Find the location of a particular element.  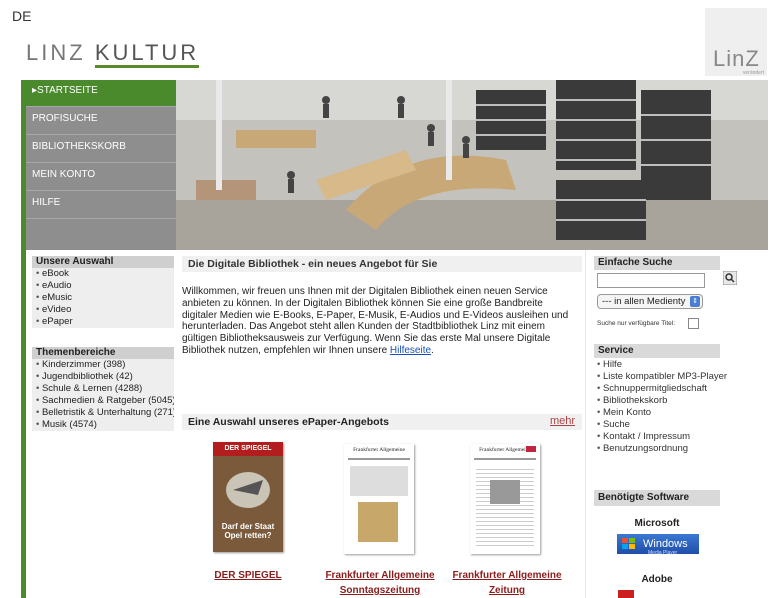

service-item-ordnung: Benutzungsordnung is located at coordinates (659, 449).